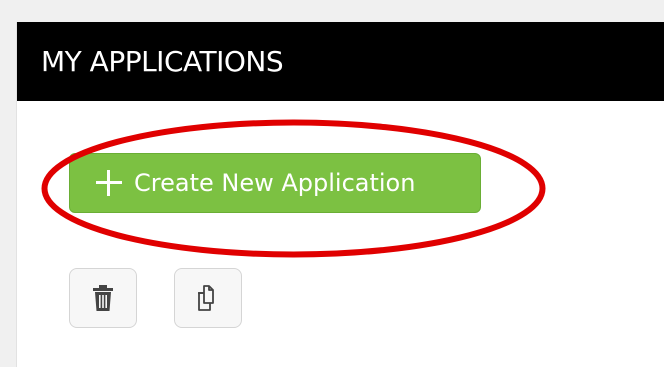 This screenshot has width=664, height=367. I want to click on create-new-application-button: Create New Application, so click(275, 183).